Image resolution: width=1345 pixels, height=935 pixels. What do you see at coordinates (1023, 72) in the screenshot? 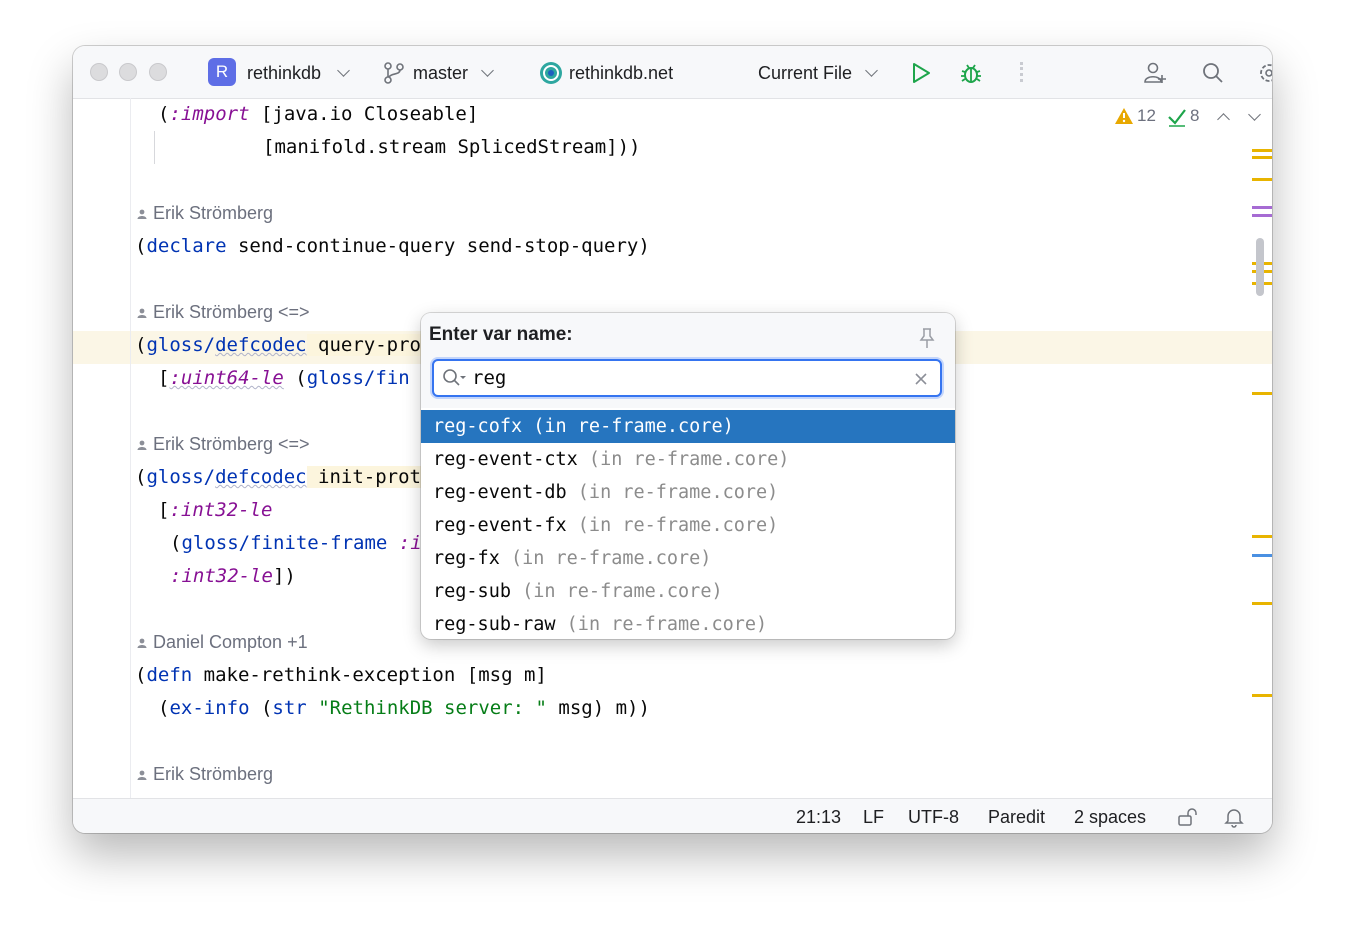
I see `toolbar-more-icon` at bounding box center [1023, 72].